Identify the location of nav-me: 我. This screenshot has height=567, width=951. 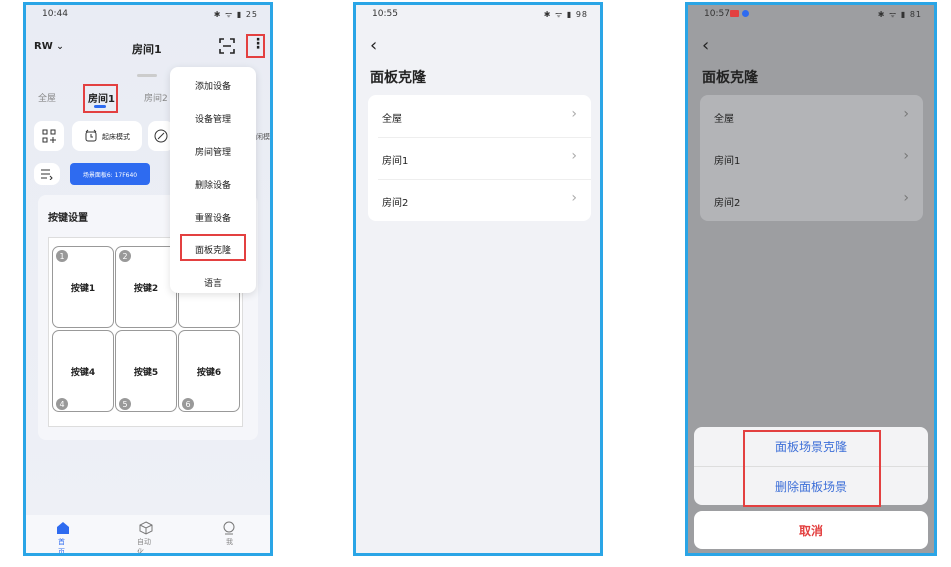
(229, 533).